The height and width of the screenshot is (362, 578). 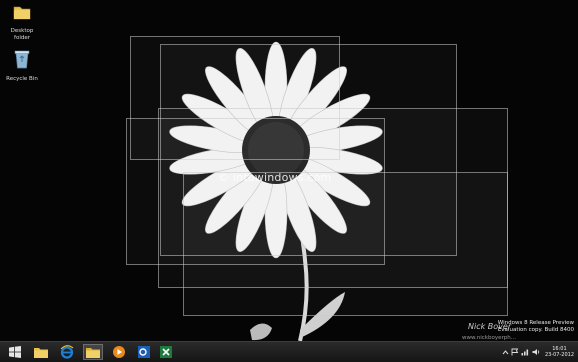 I want to click on taskbar-excel-button, so click(x=166, y=352).